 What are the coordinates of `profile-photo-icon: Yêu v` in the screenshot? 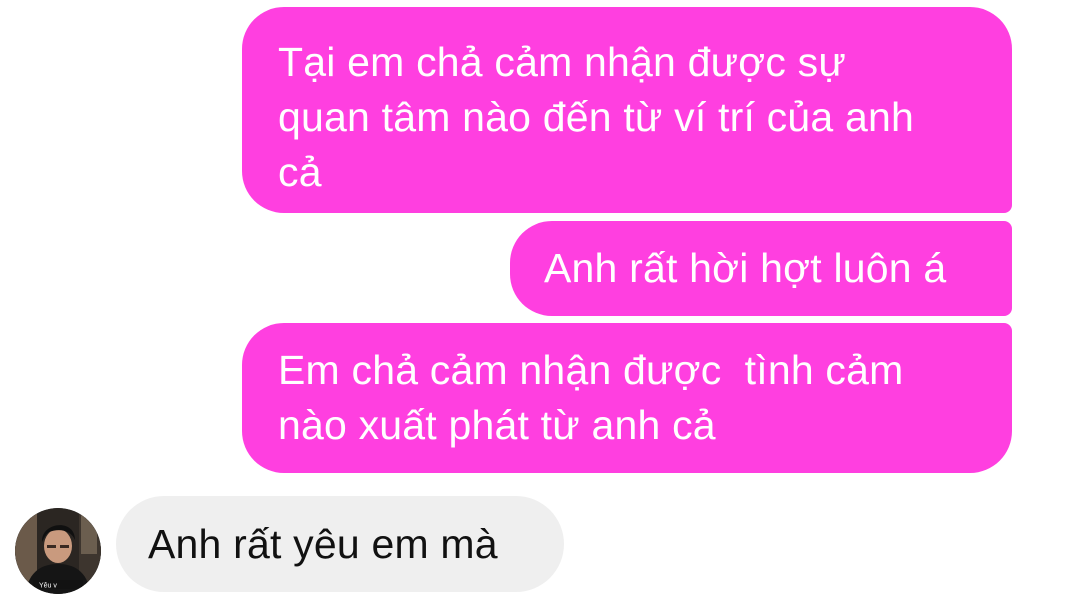 It's located at (58, 551).